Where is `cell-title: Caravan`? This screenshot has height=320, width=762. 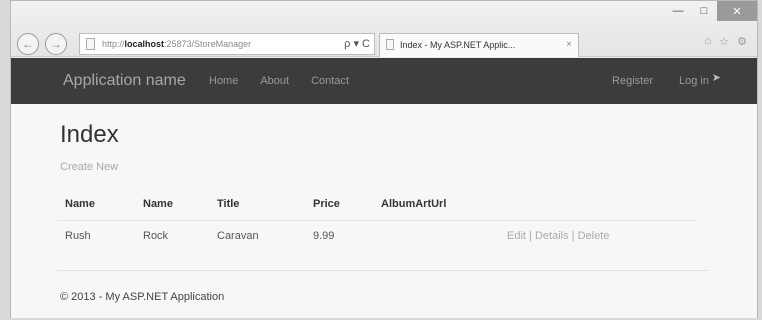
cell-title: Caravan is located at coordinates (238, 236).